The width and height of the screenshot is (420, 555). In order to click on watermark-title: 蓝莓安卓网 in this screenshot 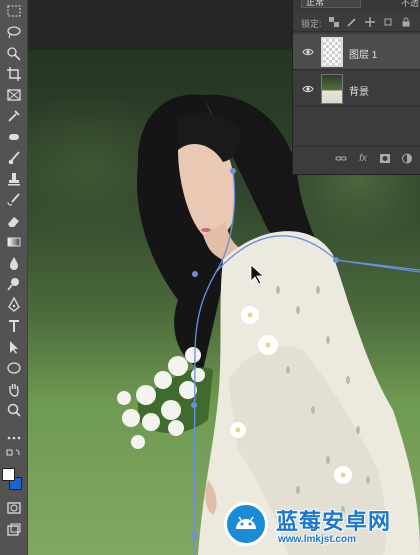, I will do `click(334, 522)`.